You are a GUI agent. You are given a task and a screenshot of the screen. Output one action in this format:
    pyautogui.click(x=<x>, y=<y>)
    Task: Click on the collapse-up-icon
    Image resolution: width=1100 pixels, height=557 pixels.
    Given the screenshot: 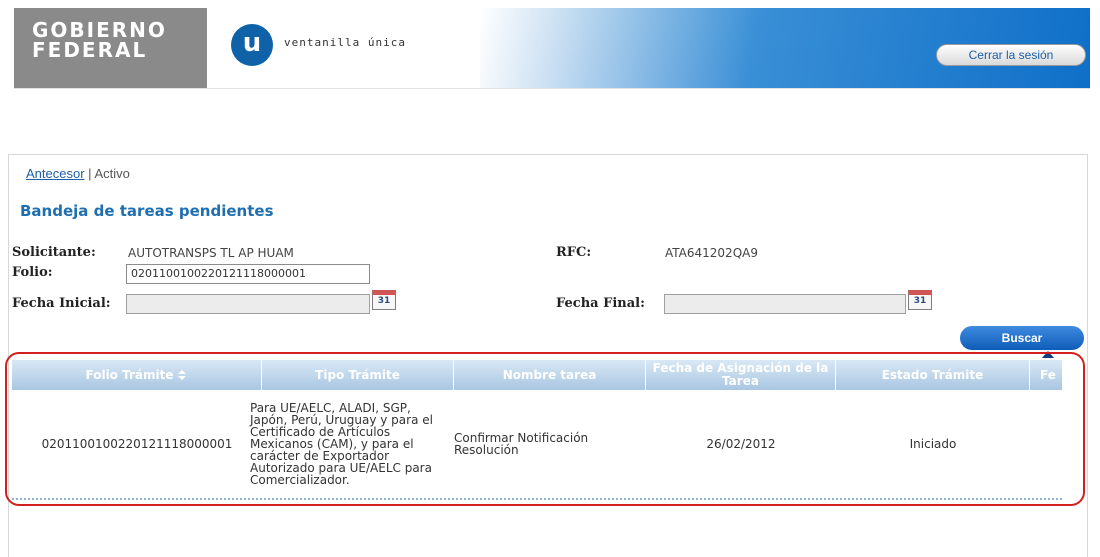 What is the action you would take?
    pyautogui.click(x=1048, y=354)
    